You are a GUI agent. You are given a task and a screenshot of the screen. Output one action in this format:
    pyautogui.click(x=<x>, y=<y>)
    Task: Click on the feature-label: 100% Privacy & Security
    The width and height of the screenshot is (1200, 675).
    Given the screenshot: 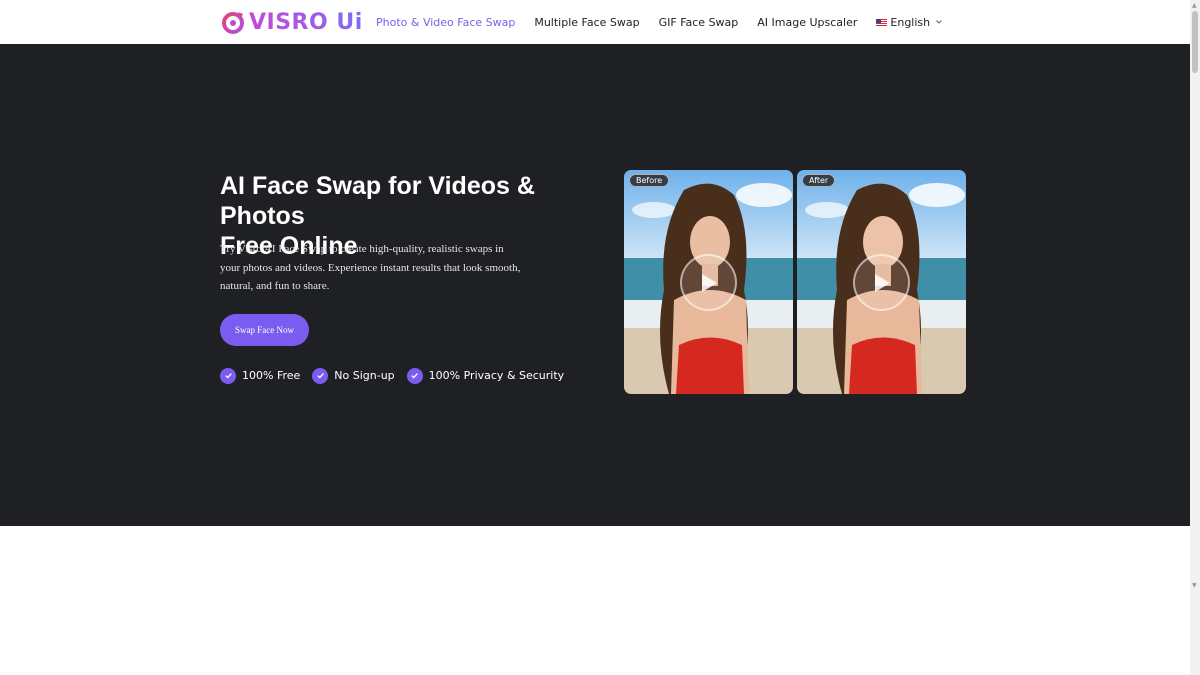 What is the action you would take?
    pyautogui.click(x=496, y=375)
    